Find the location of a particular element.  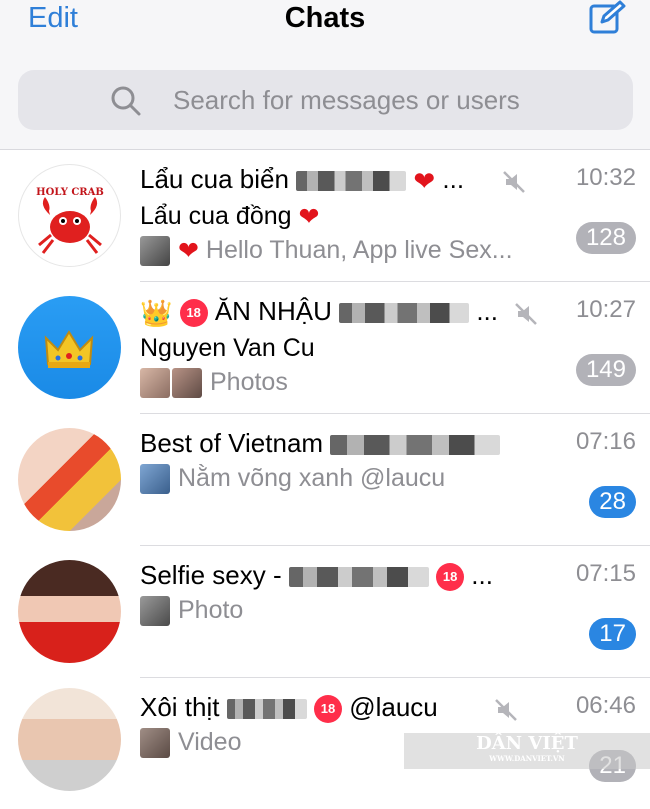

watermark: DÂN VIỆT WWW.DANVIET.VN is located at coordinates (527, 751).